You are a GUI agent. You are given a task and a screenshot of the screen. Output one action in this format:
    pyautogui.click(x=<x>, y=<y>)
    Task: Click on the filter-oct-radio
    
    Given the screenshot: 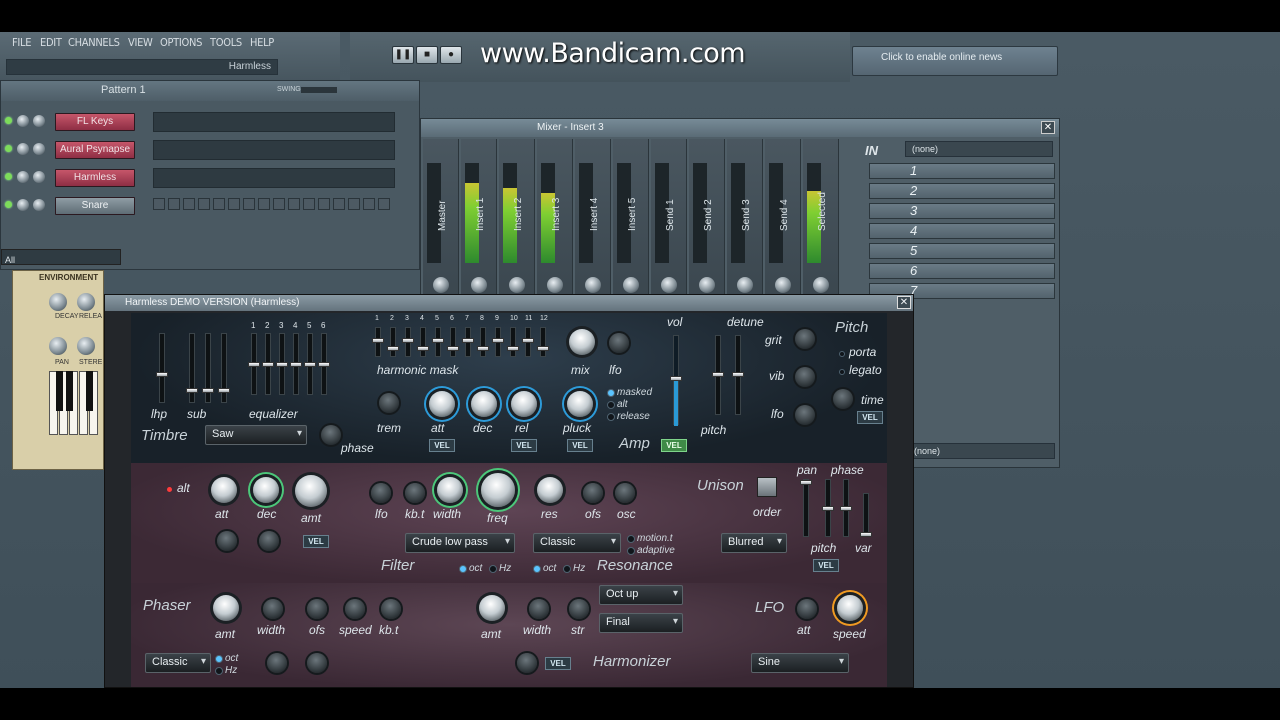 What is the action you would take?
    pyautogui.click(x=463, y=569)
    